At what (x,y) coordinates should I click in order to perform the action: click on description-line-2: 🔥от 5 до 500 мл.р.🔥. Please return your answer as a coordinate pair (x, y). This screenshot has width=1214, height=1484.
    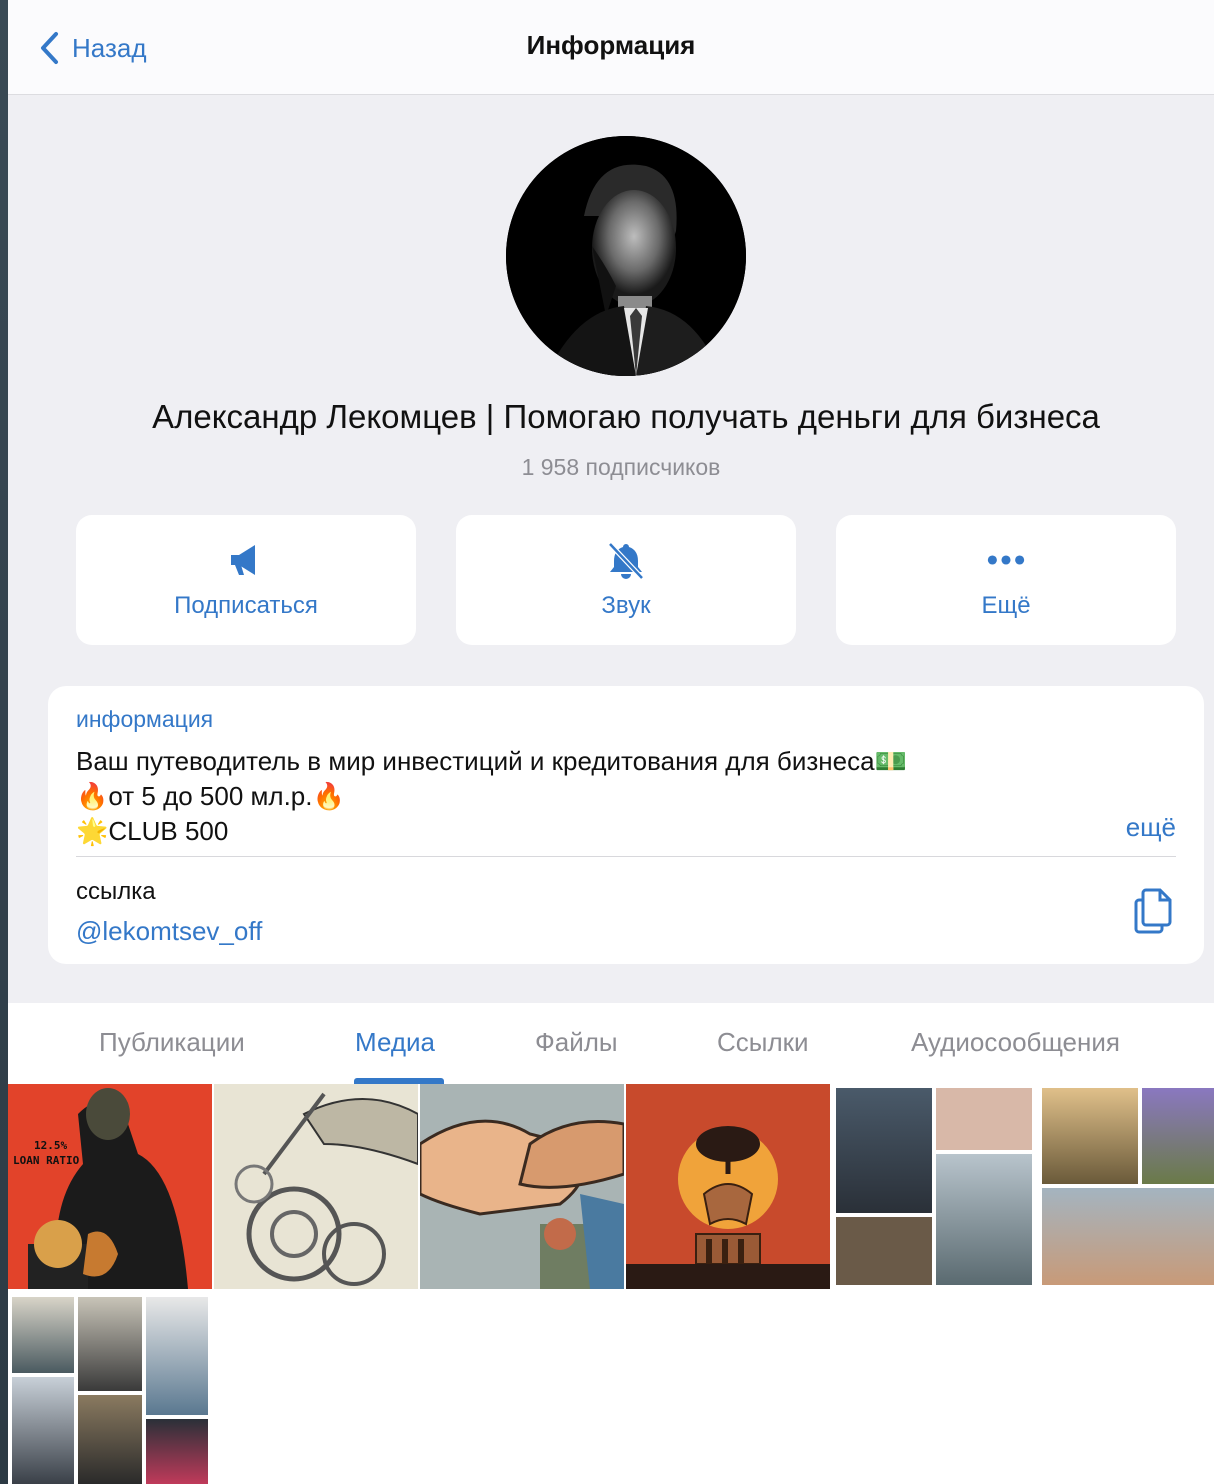
    Looking at the image, I should click on (491, 796).